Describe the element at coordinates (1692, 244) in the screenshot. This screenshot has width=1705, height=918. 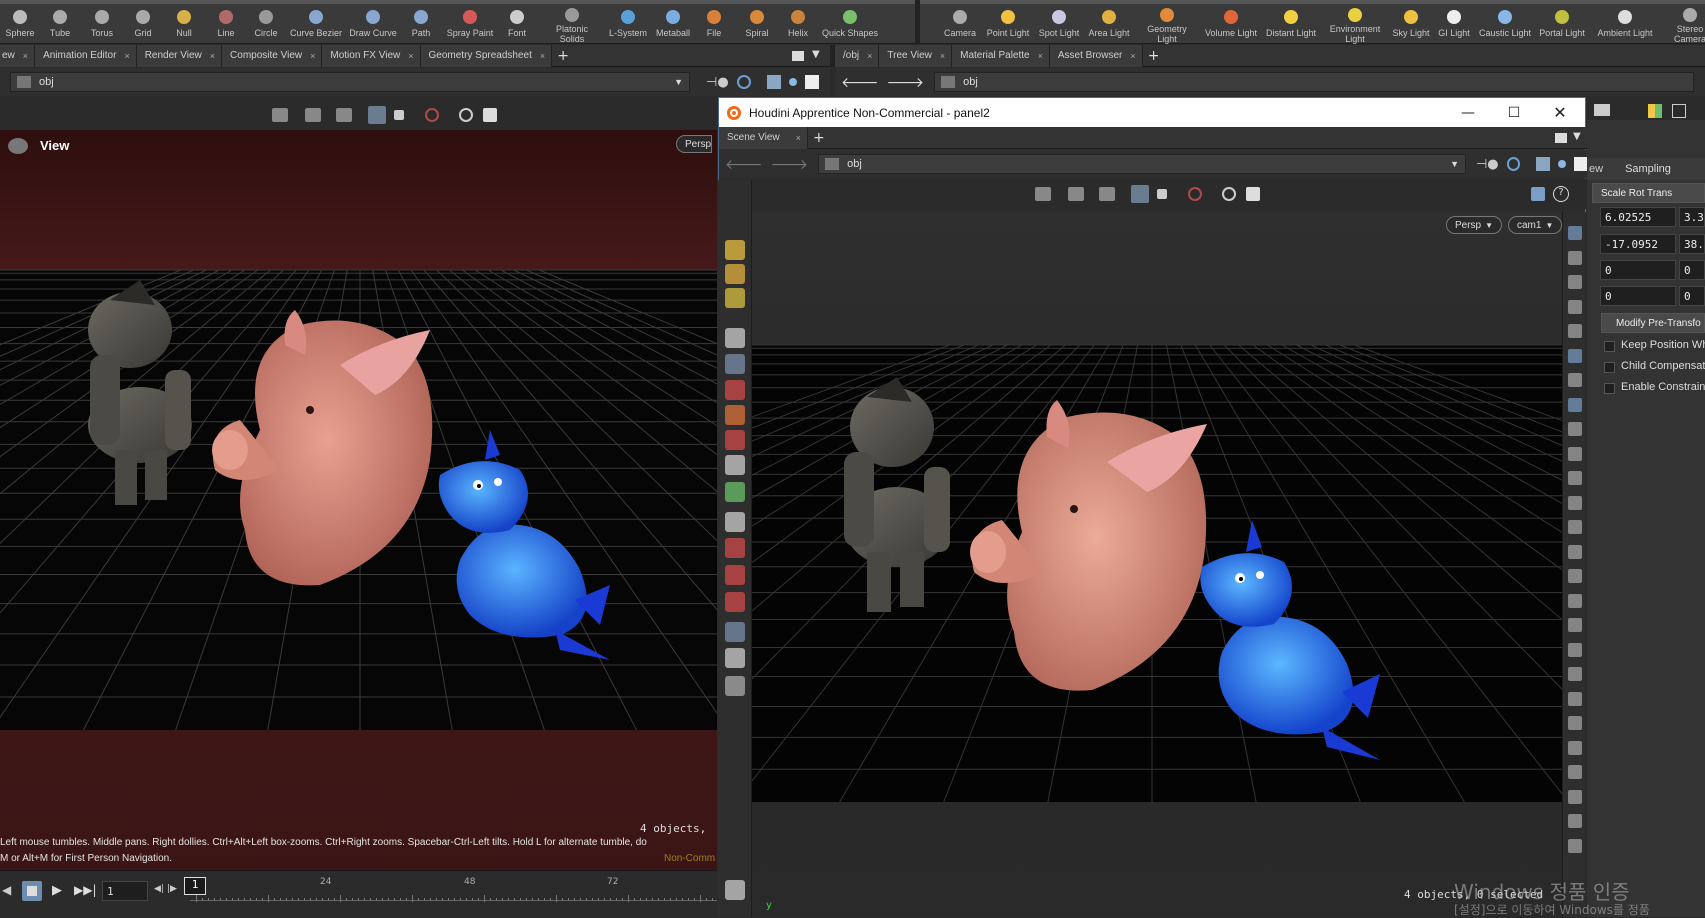
I see `param-field: 38.` at that location.